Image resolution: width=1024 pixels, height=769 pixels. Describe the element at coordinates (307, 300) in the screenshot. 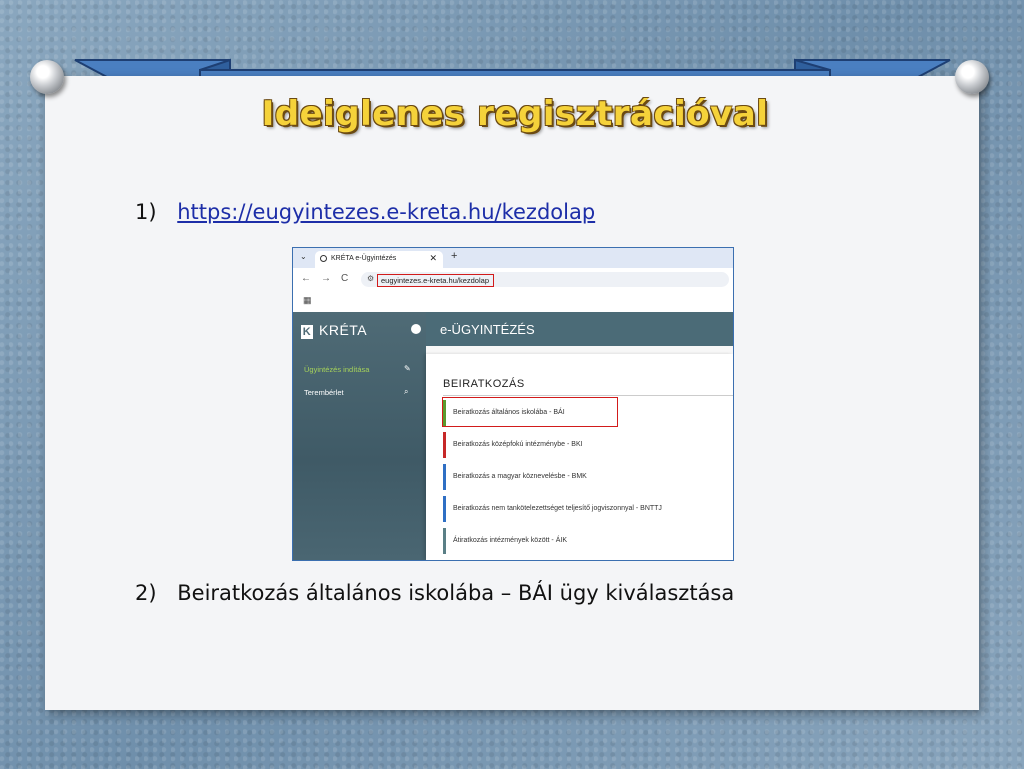

I see `apps-grid-icon: ▦` at that location.